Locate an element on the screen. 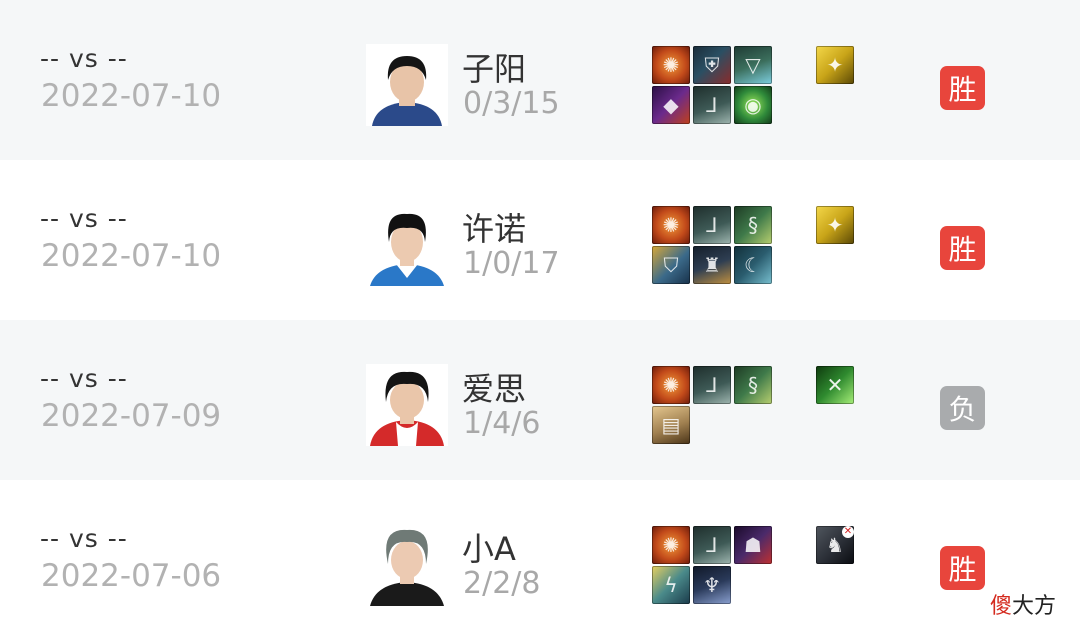 The height and width of the screenshot is (640, 1080). player-name: 爱思 is located at coordinates (494, 389).